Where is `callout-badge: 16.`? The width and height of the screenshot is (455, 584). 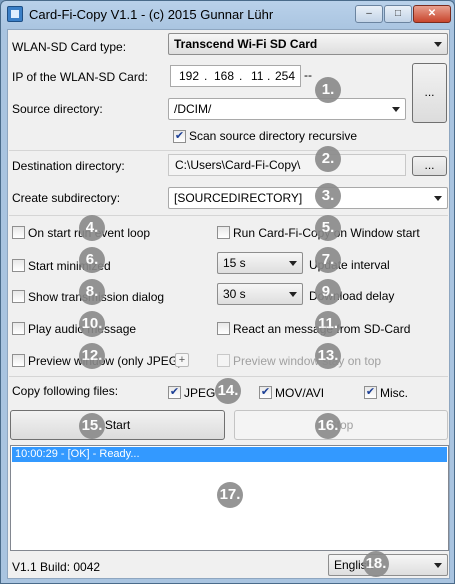 callout-badge: 16. is located at coordinates (328, 426).